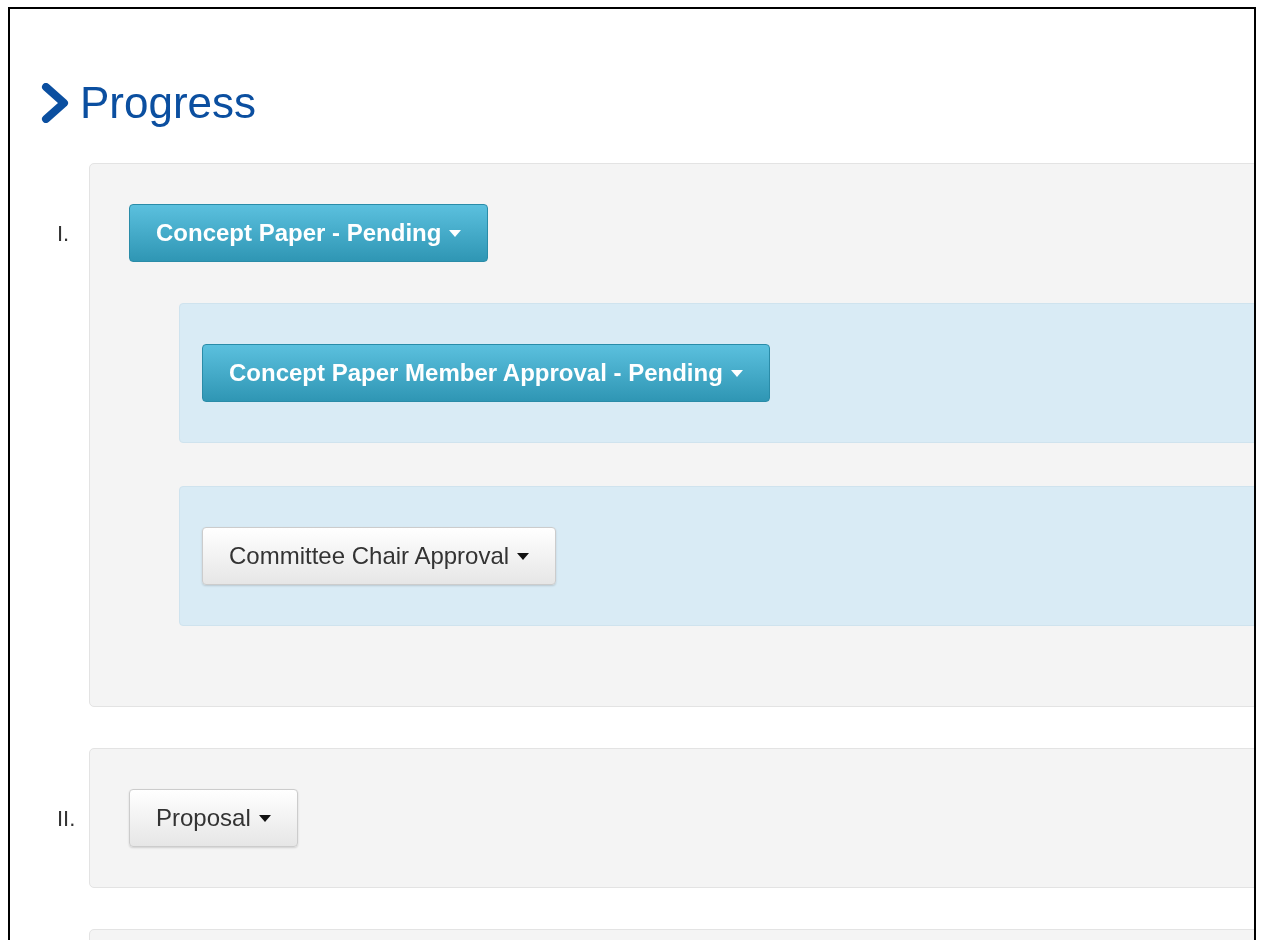  What do you see at coordinates (168, 103) in the screenshot?
I see `page-title: Progress` at bounding box center [168, 103].